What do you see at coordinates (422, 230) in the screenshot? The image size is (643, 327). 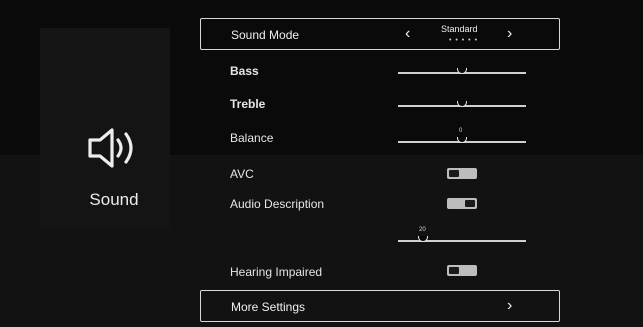 I see `ad-volume-value: 20` at bounding box center [422, 230].